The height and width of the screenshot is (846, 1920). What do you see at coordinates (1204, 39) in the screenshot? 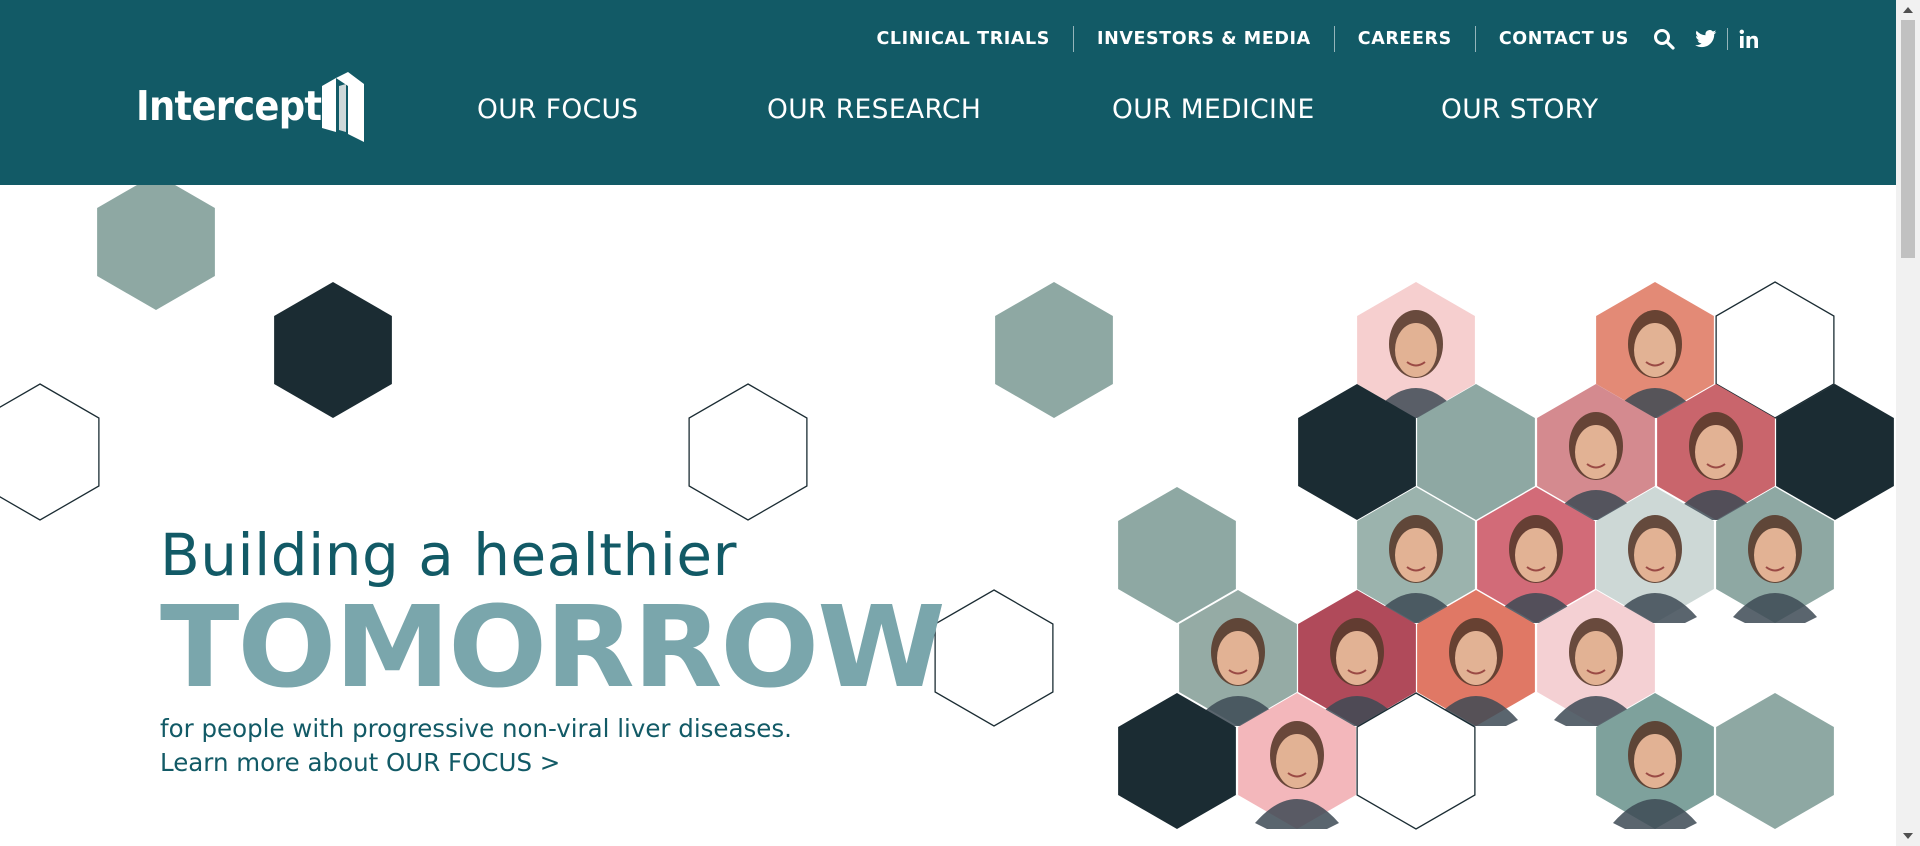
I see `nav-investors-media: INVESTORS & MEDIA` at bounding box center [1204, 39].